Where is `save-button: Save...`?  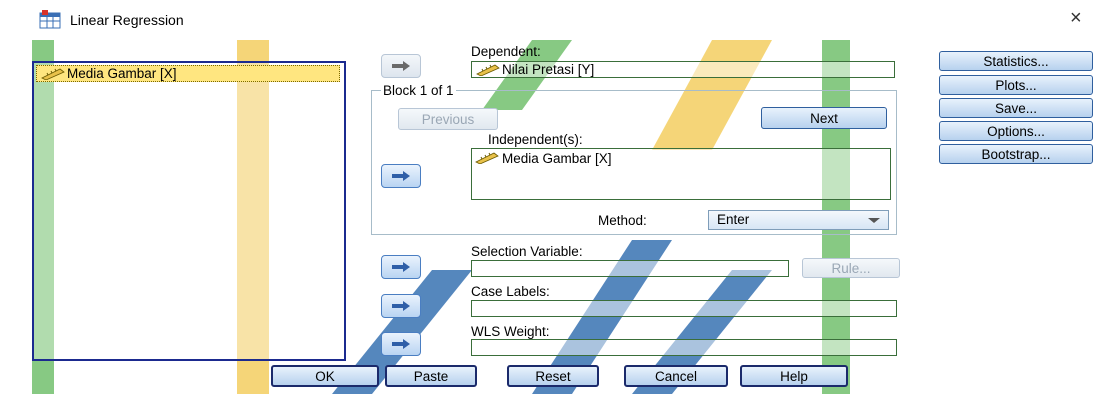 save-button: Save... is located at coordinates (1016, 108).